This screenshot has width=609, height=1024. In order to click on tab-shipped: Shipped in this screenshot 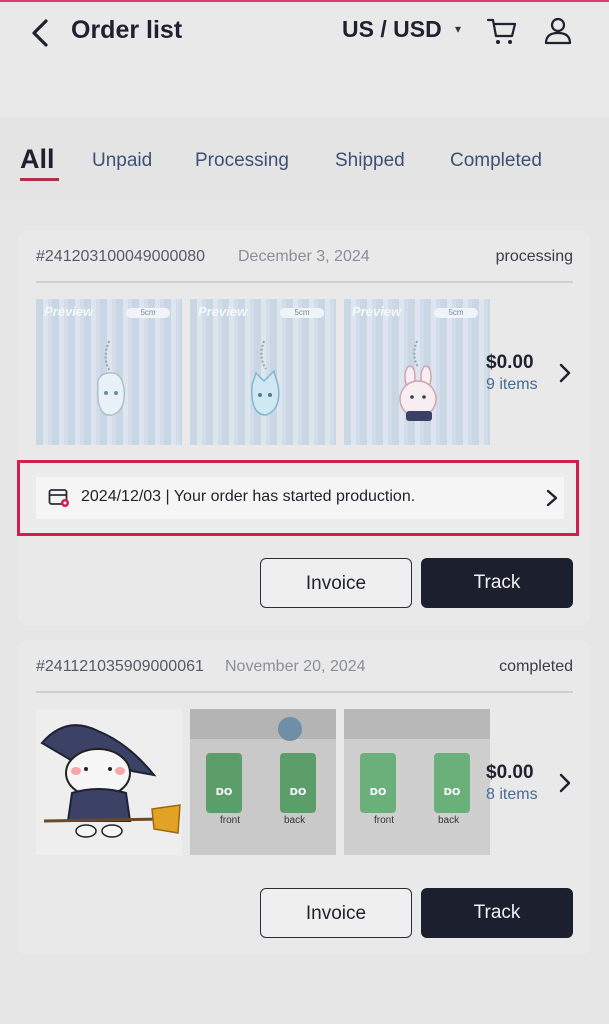, I will do `click(370, 161)`.